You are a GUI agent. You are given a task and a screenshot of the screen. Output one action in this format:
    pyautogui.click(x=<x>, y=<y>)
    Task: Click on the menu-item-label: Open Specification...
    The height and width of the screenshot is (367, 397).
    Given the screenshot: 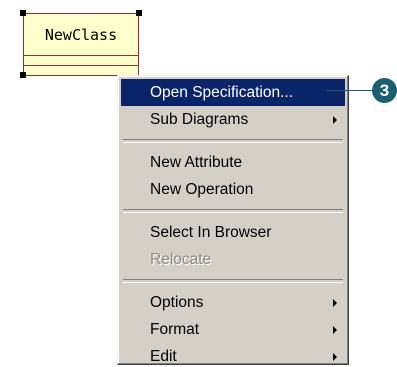 What is the action you would take?
    pyautogui.click(x=222, y=92)
    